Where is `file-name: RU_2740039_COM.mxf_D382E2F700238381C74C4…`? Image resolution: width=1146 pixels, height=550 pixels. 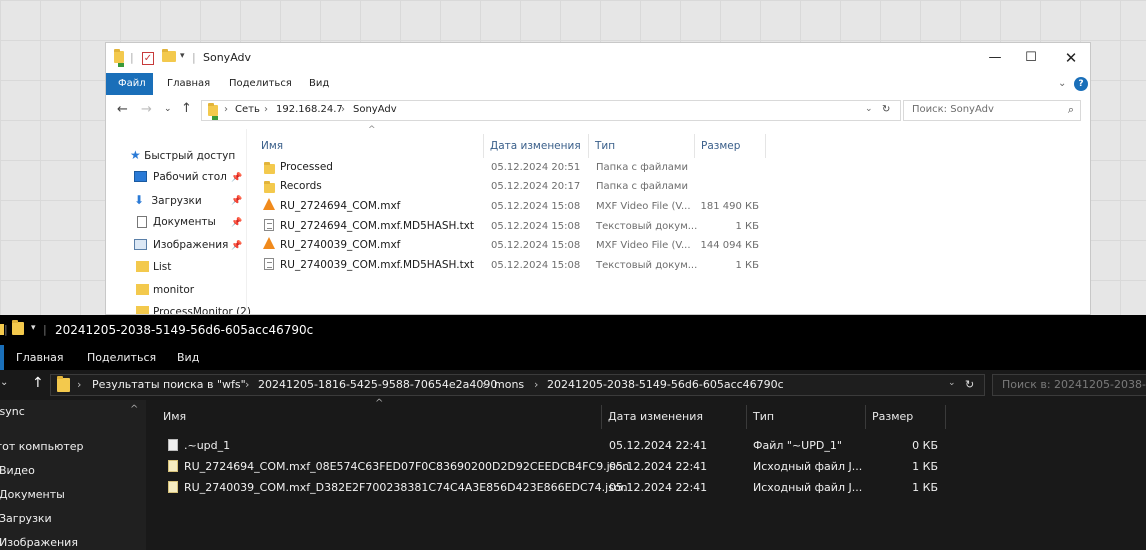 file-name: RU_2740039_COM.mxf_D382E2F700238381C74C4… is located at coordinates (406, 487).